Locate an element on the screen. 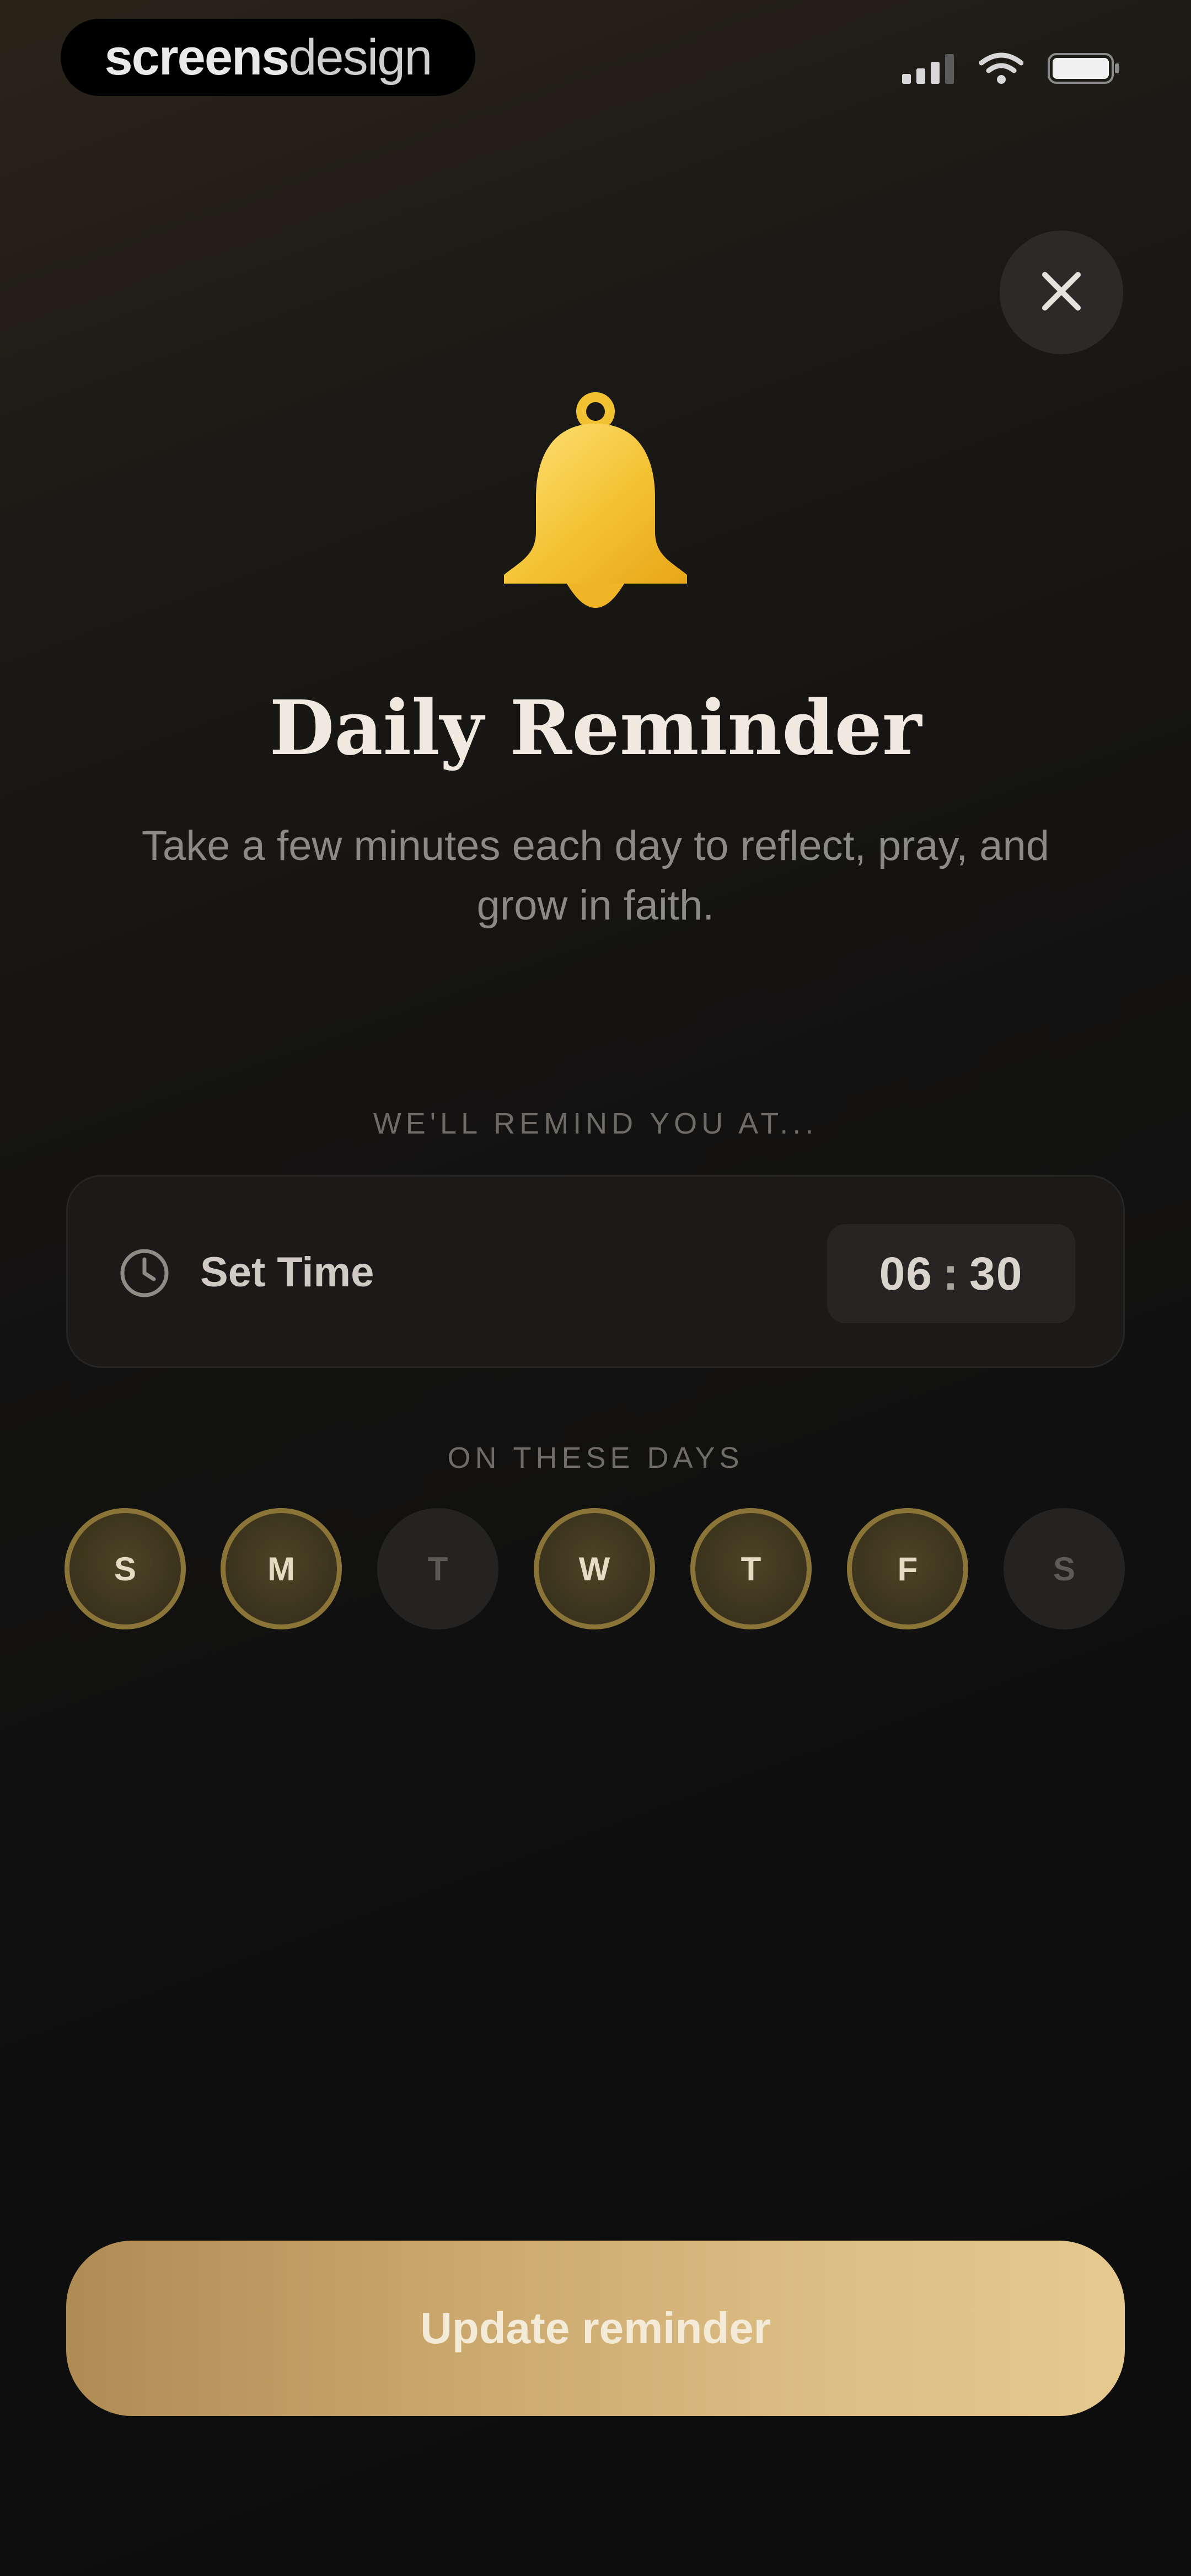 The image size is (1191, 2576). day-toggle-tuesday: T is located at coordinates (437, 1568).